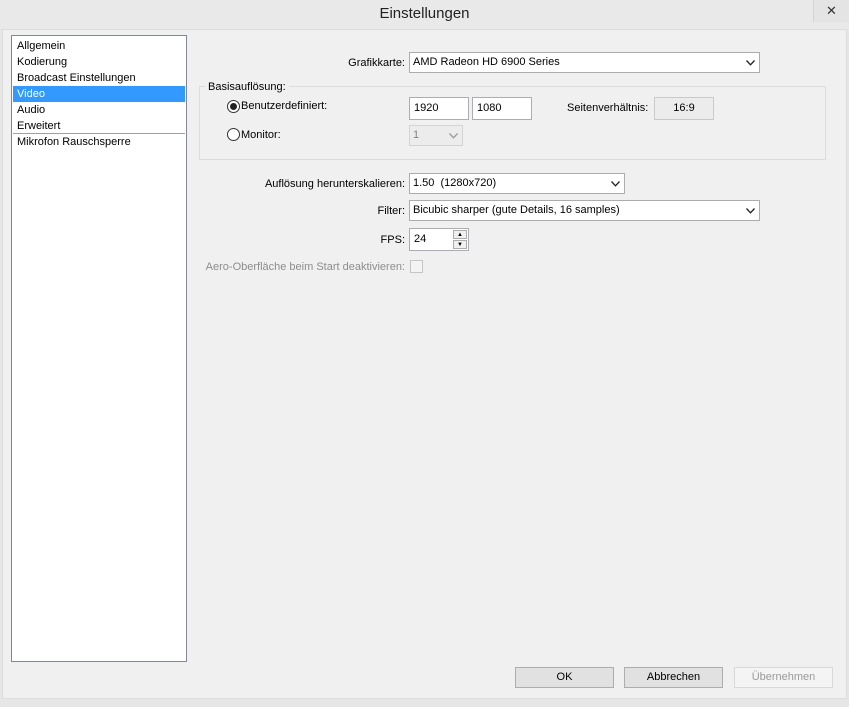  What do you see at coordinates (517, 183) in the screenshot?
I see `downscale-select: 1.50 (1280x720)` at bounding box center [517, 183].